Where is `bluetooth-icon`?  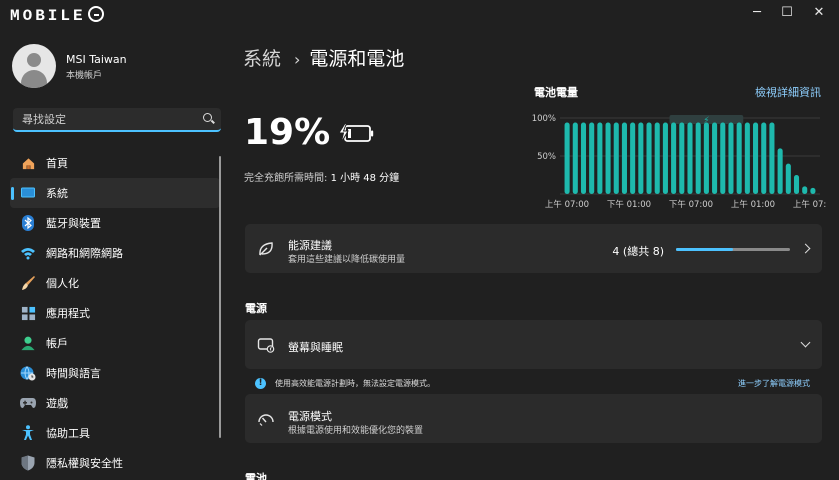 bluetooth-icon is located at coordinates (28, 223).